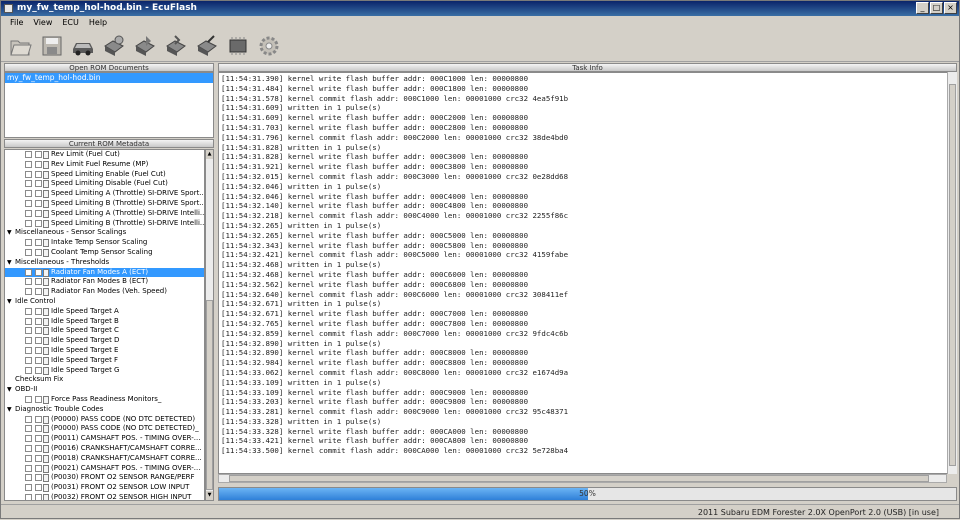  I want to click on tree-item: Idle Speed Target F, so click(104, 361).